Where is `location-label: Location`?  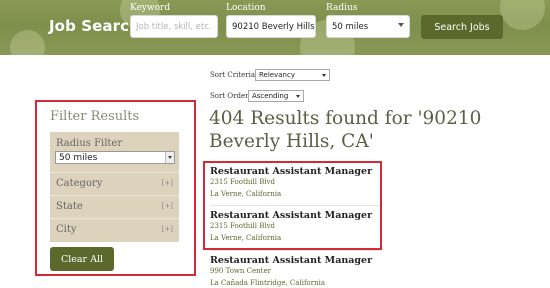 location-label: Location is located at coordinates (246, 8).